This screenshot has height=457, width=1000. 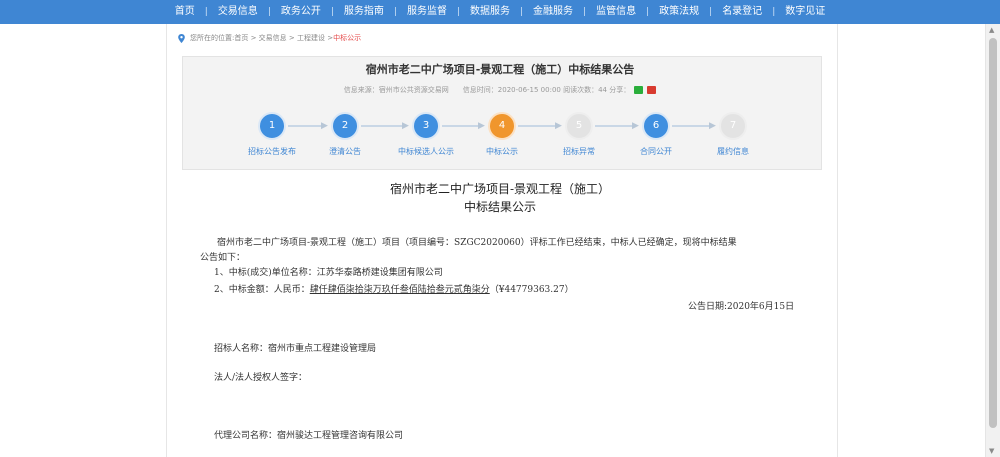 What do you see at coordinates (301, 12) in the screenshot?
I see `nav-item: 政务公开` at bounding box center [301, 12].